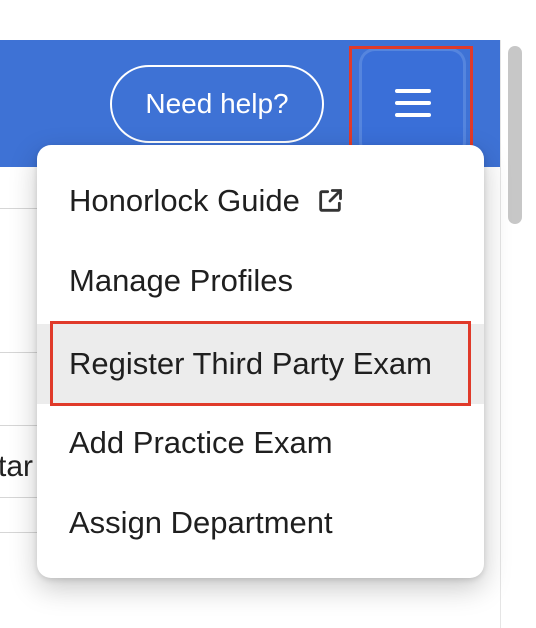 The height and width of the screenshot is (628, 536). I want to click on need-help-button: Need help?, so click(217, 104).